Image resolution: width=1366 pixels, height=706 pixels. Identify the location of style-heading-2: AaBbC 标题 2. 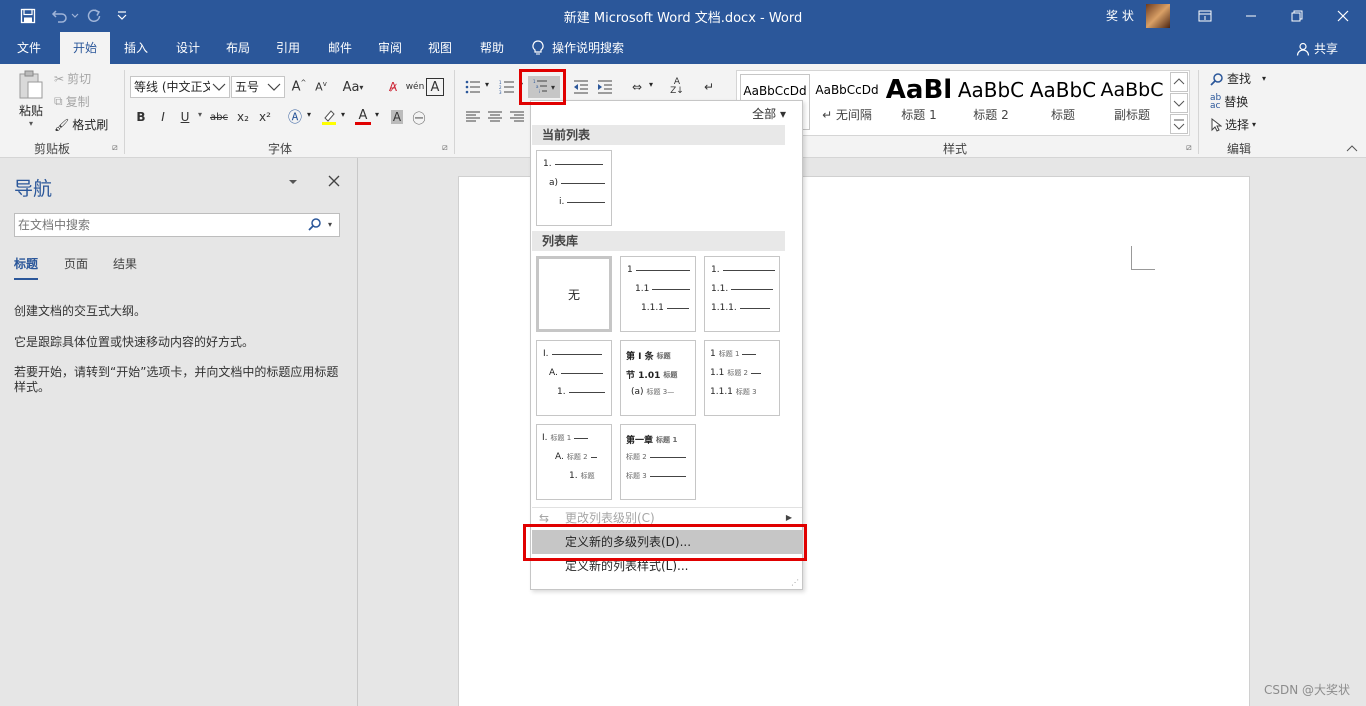
(991, 102).